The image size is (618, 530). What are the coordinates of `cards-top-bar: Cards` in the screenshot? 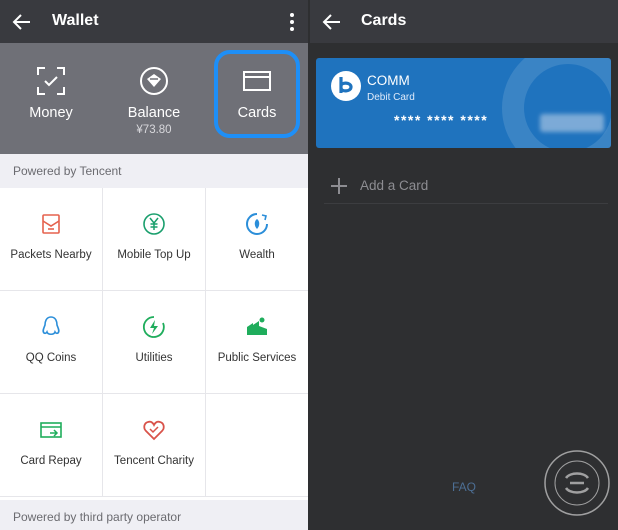 It's located at (464, 21).